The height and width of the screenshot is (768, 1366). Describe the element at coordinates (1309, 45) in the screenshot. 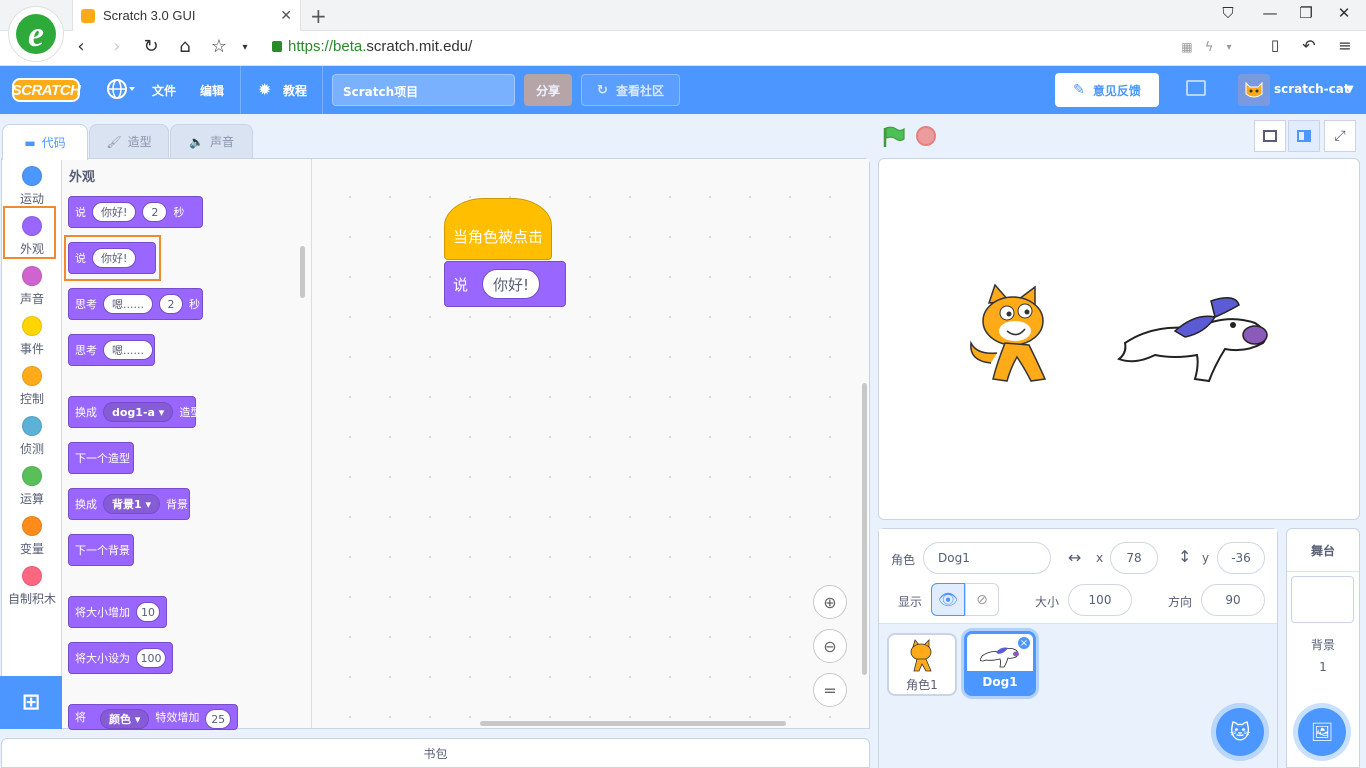

I see `undo-icon: ↶` at that location.